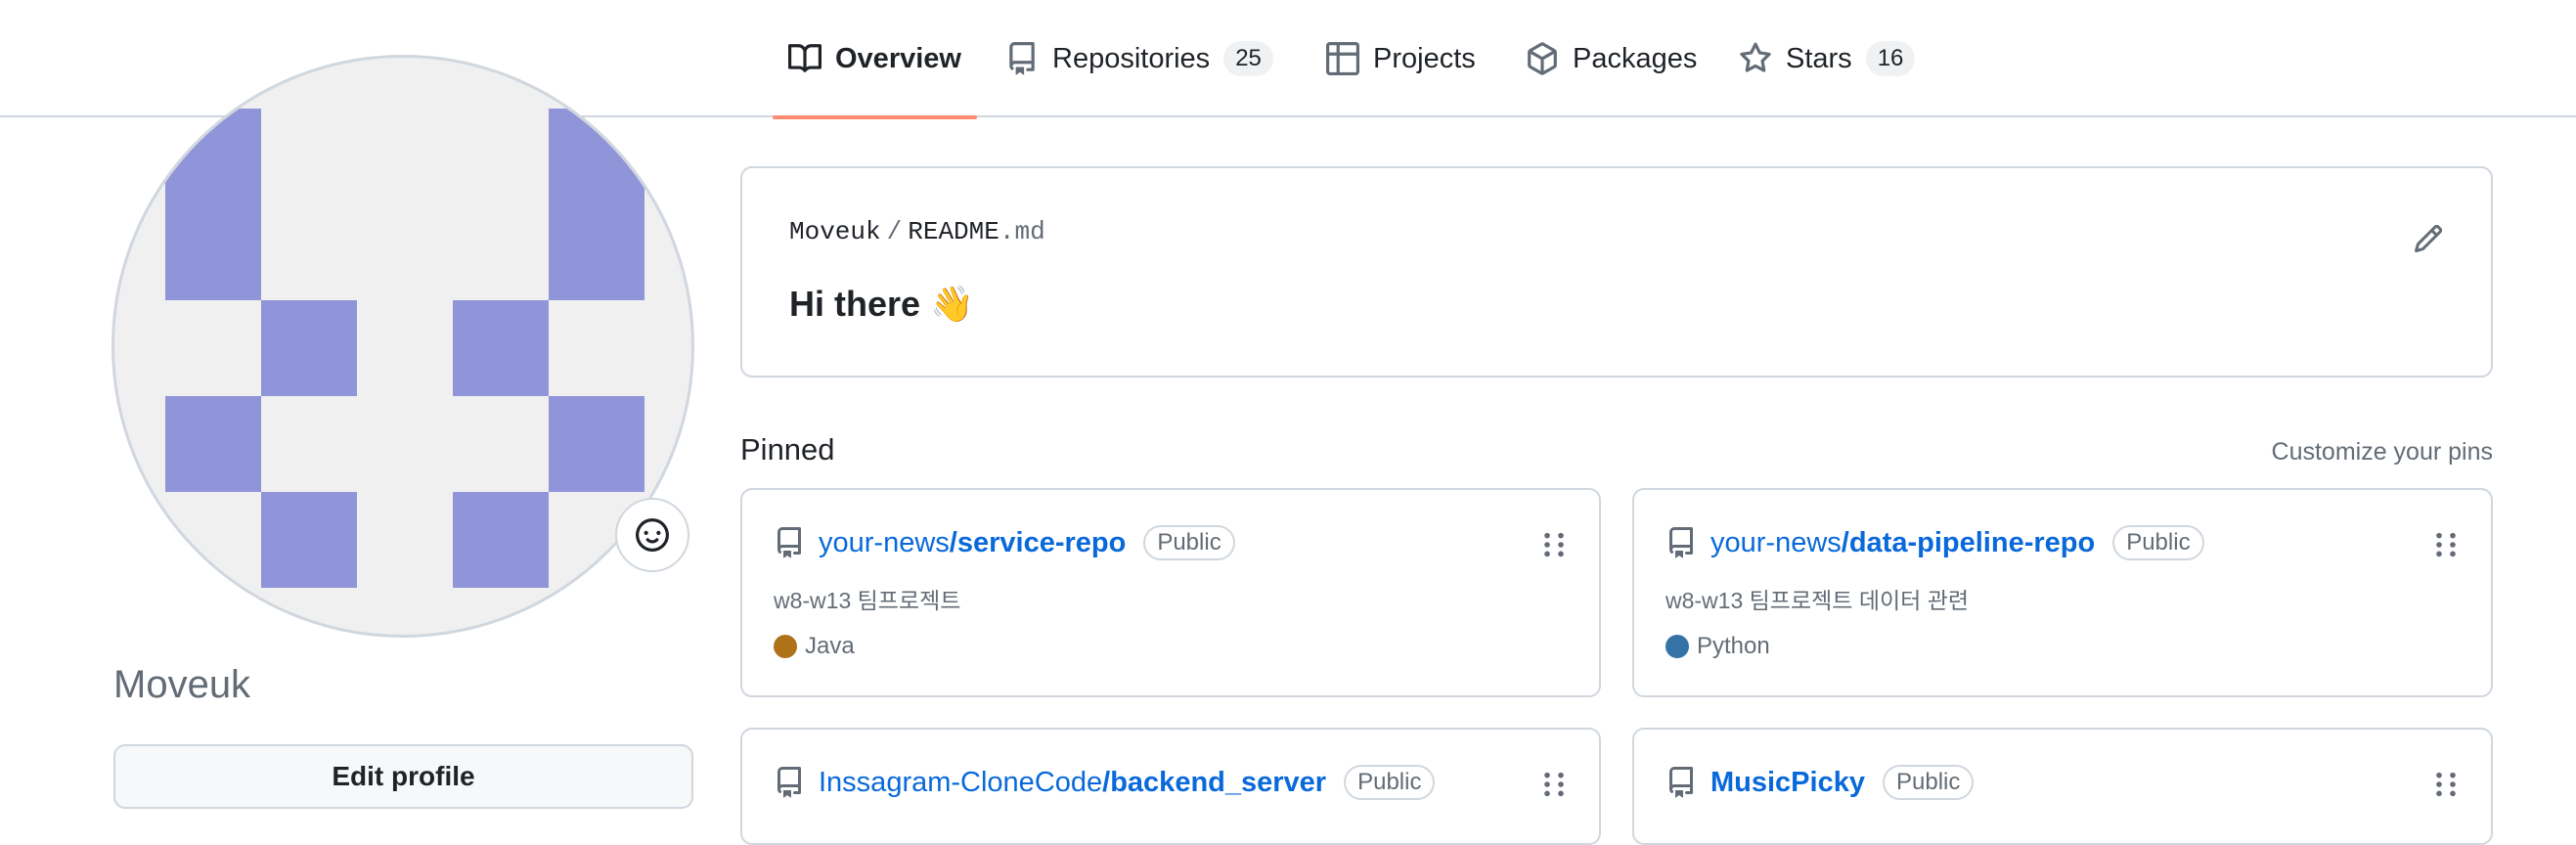 The width and height of the screenshot is (2576, 845). I want to click on pencil-icon, so click(2428, 238).